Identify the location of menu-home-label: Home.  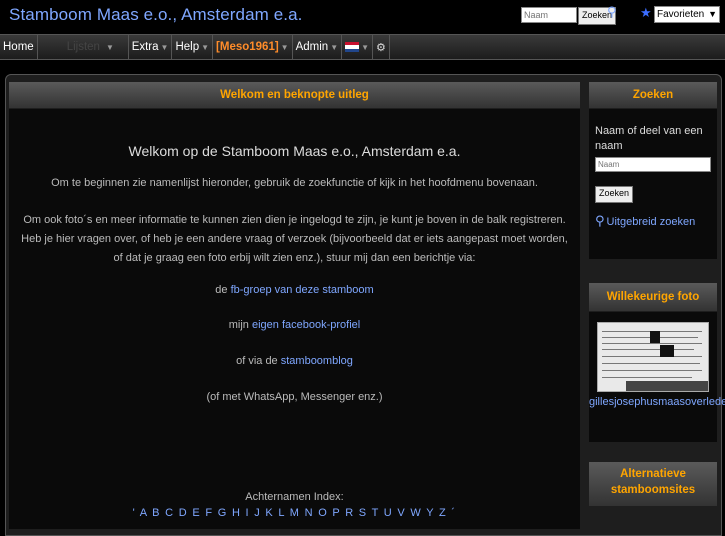
(18, 47).